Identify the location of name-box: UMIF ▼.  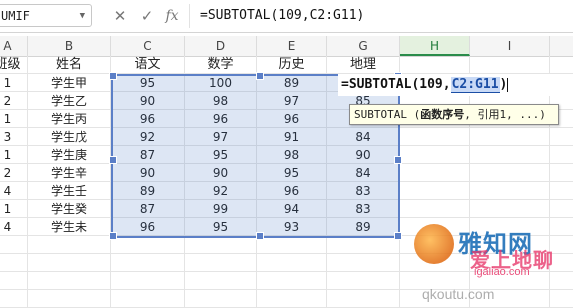
(46, 15).